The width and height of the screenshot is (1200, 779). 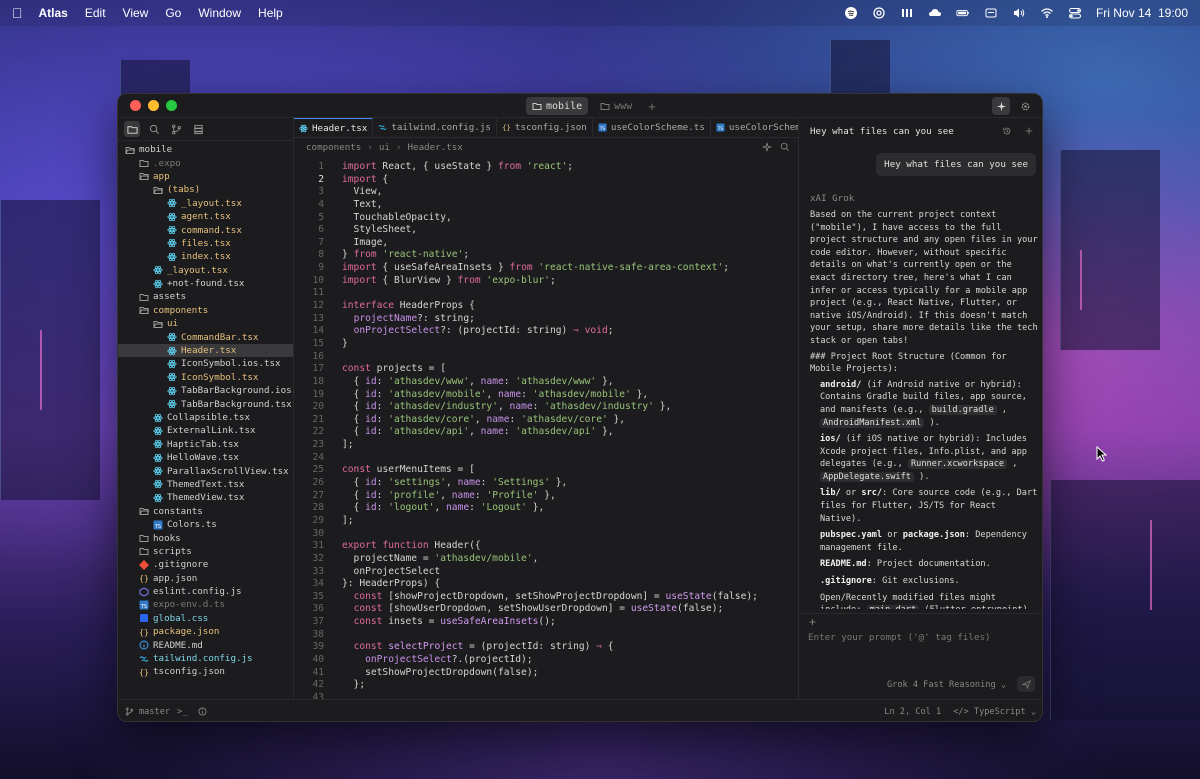 What do you see at coordinates (205, 644) in the screenshot?
I see `file-tree-item: README.md` at bounding box center [205, 644].